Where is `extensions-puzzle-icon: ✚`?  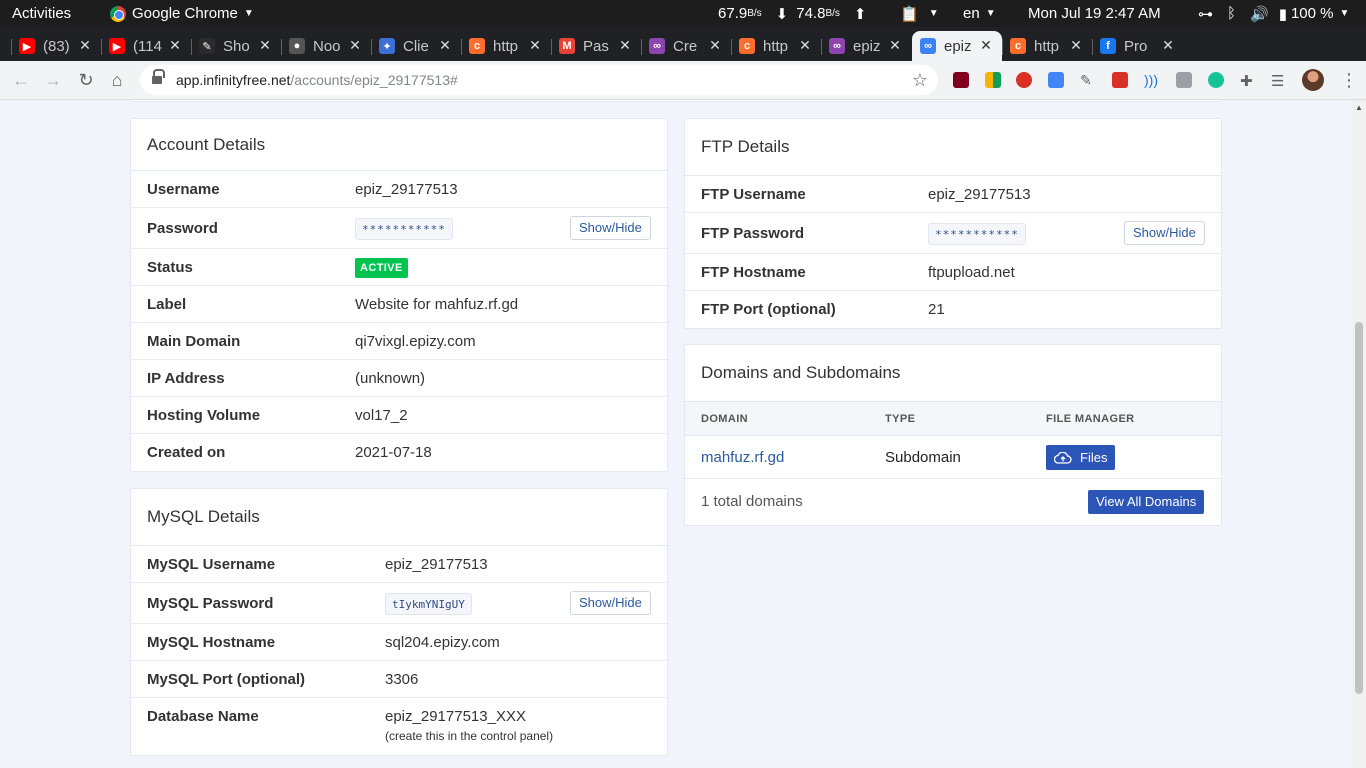
extensions-puzzle-icon: ✚ is located at coordinates (1248, 81).